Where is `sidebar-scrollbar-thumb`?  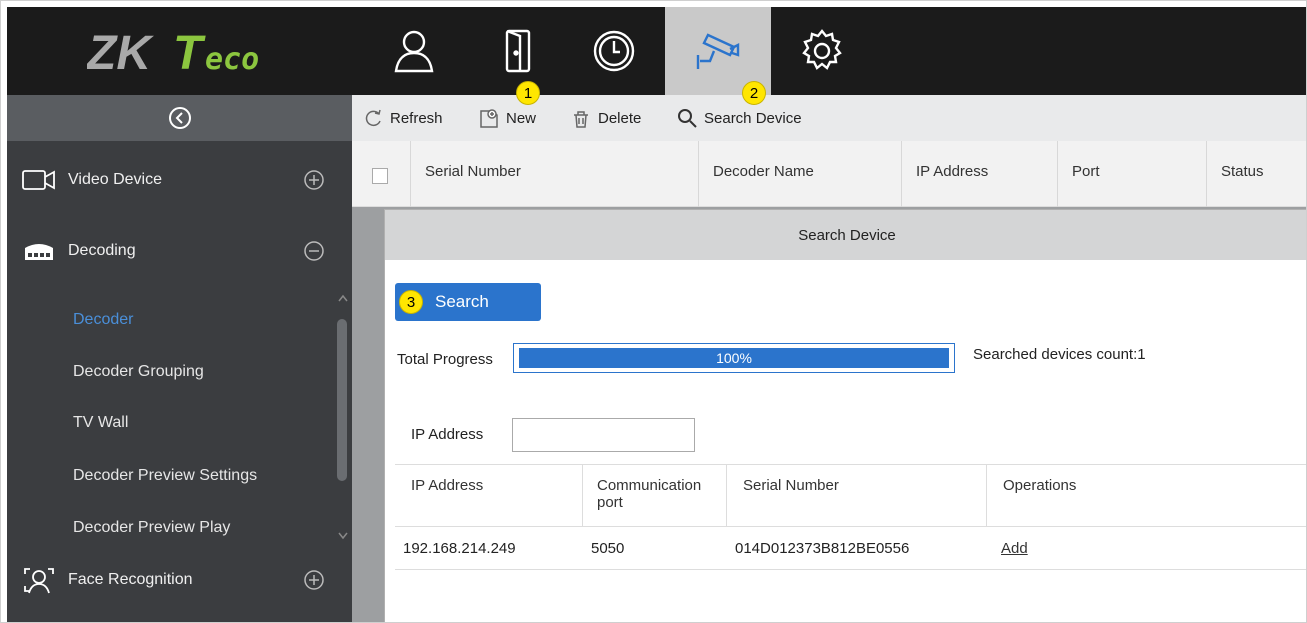 sidebar-scrollbar-thumb is located at coordinates (342, 400).